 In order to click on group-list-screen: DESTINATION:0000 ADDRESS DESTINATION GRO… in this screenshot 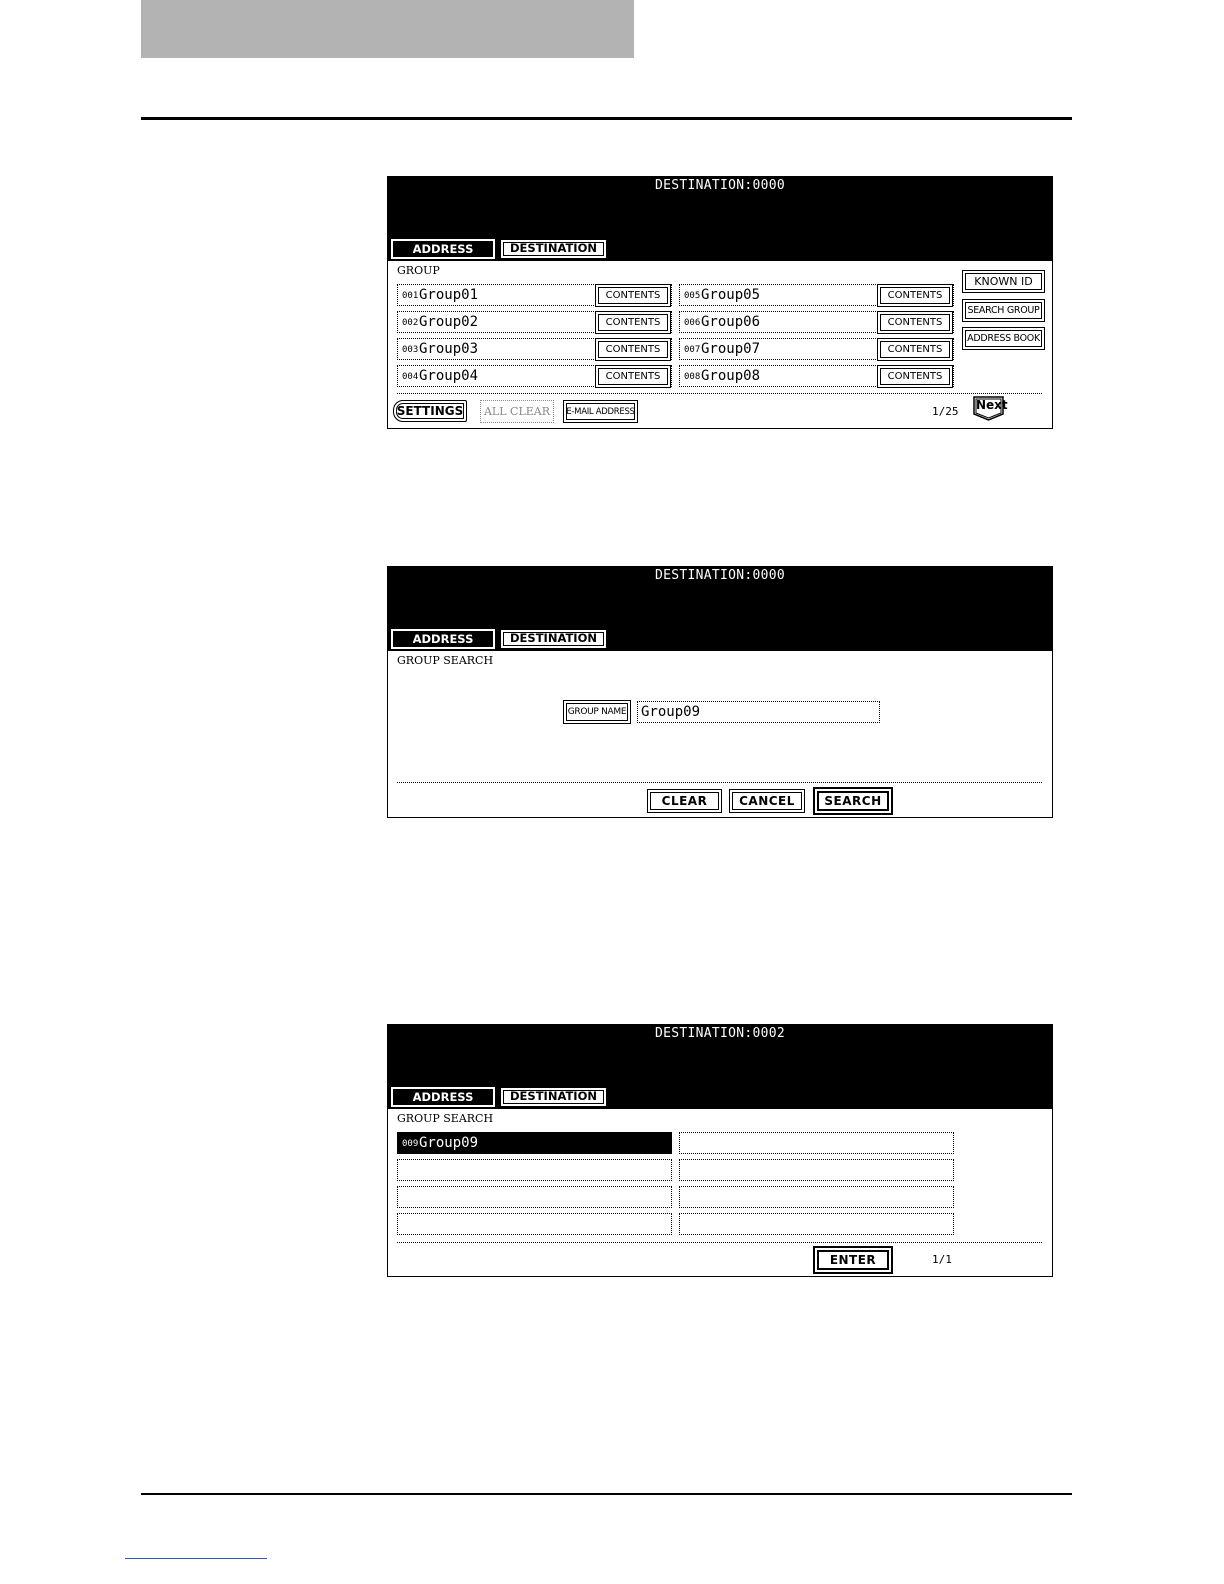, I will do `click(720, 302)`.